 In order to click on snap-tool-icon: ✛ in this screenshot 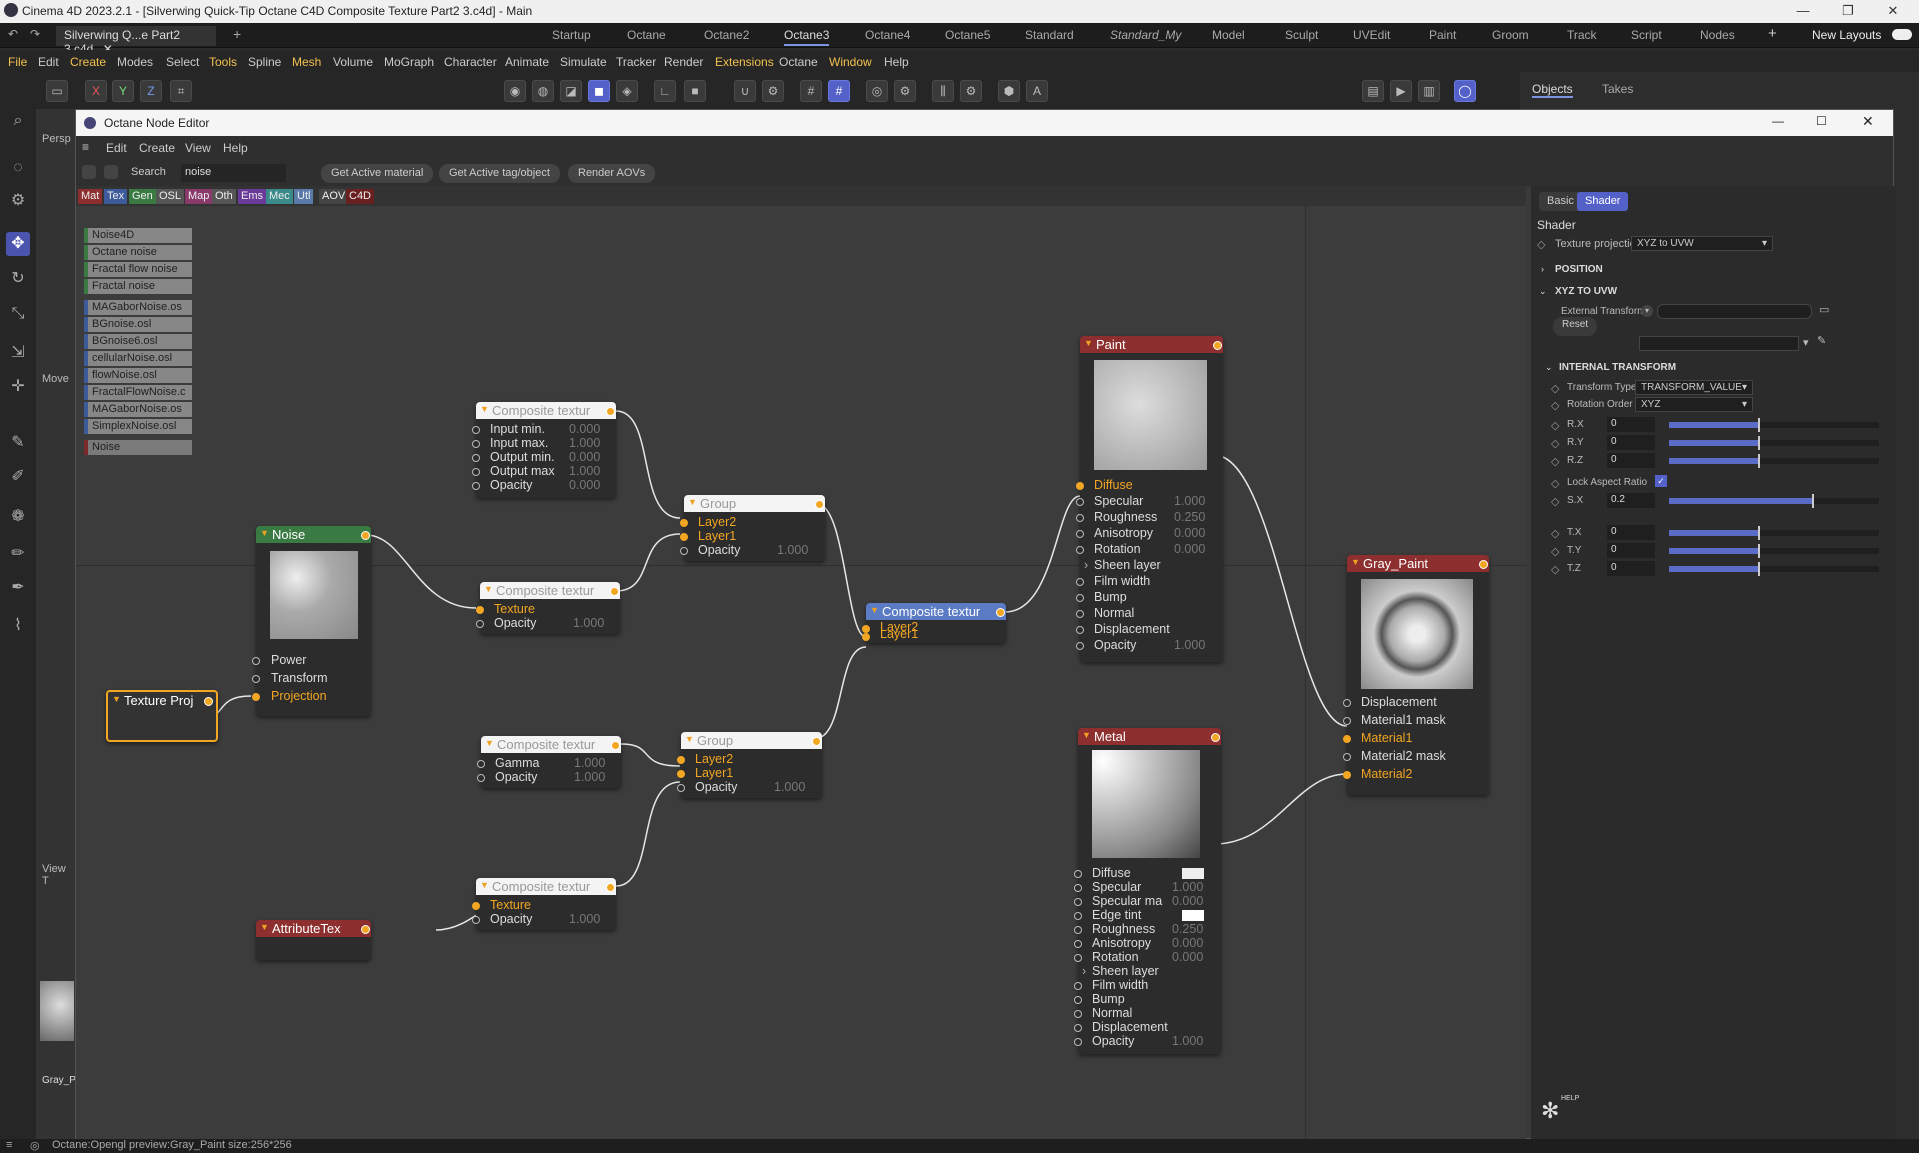, I will do `click(18, 387)`.